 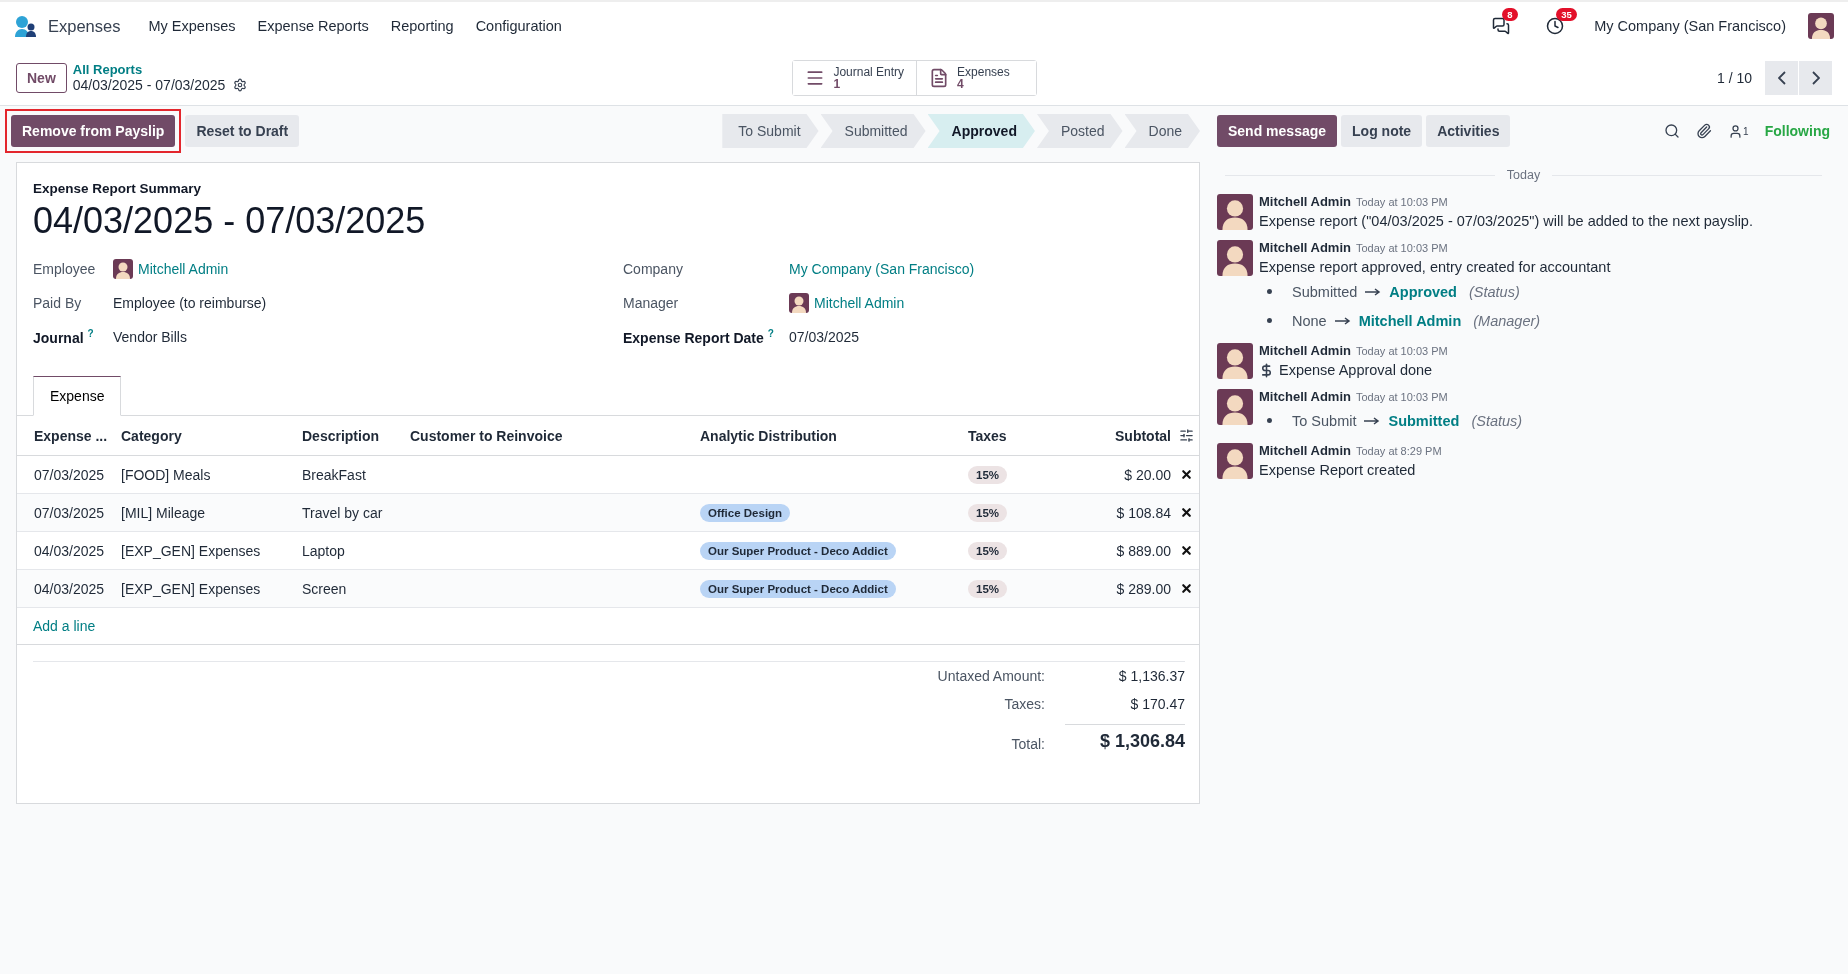 I want to click on status-stage: Approved, so click(x=981, y=131).